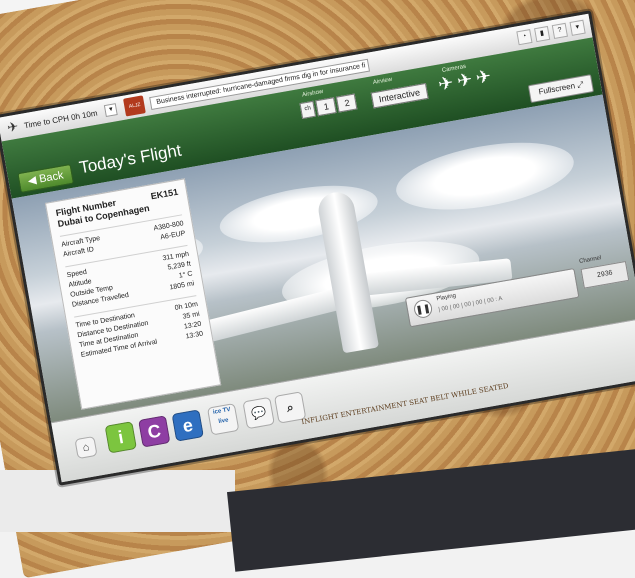 This screenshot has width=635, height=578. Describe the element at coordinates (446, 83) in the screenshot. I see `camera-tail-icon: ✈` at that location.